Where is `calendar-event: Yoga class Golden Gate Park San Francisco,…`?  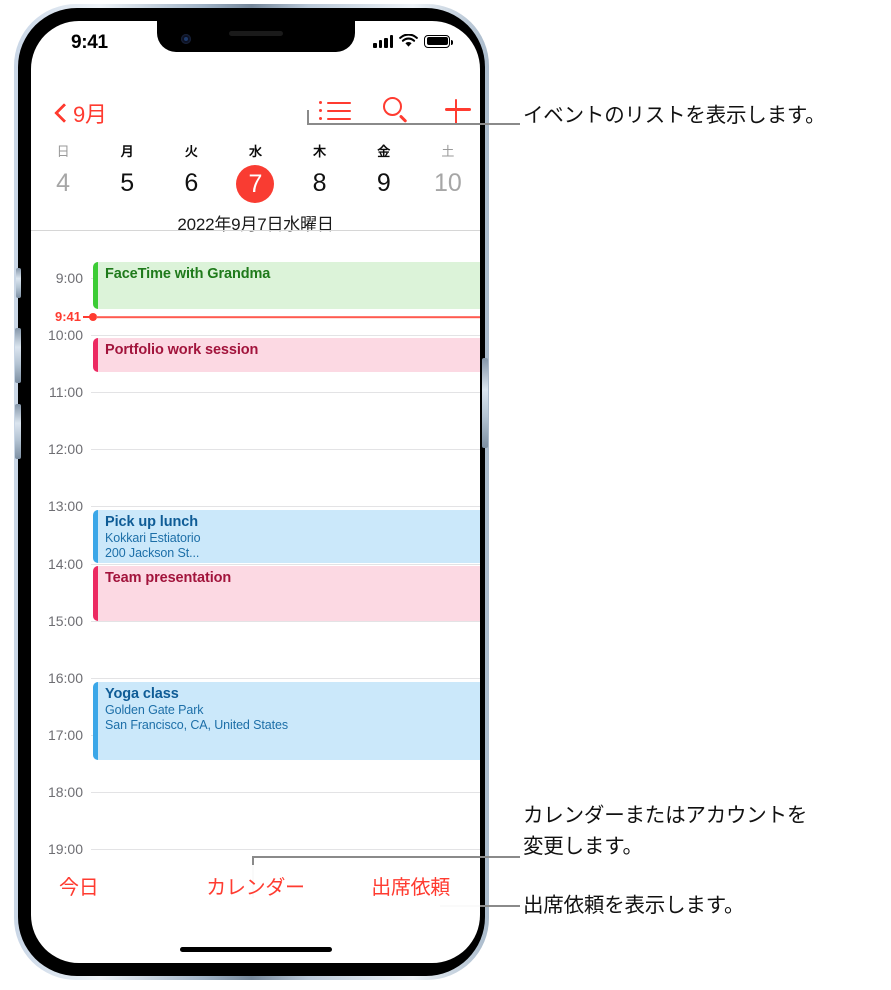
calendar-event: Yoga class Golden Gate Park San Francisco,… is located at coordinates (286, 721).